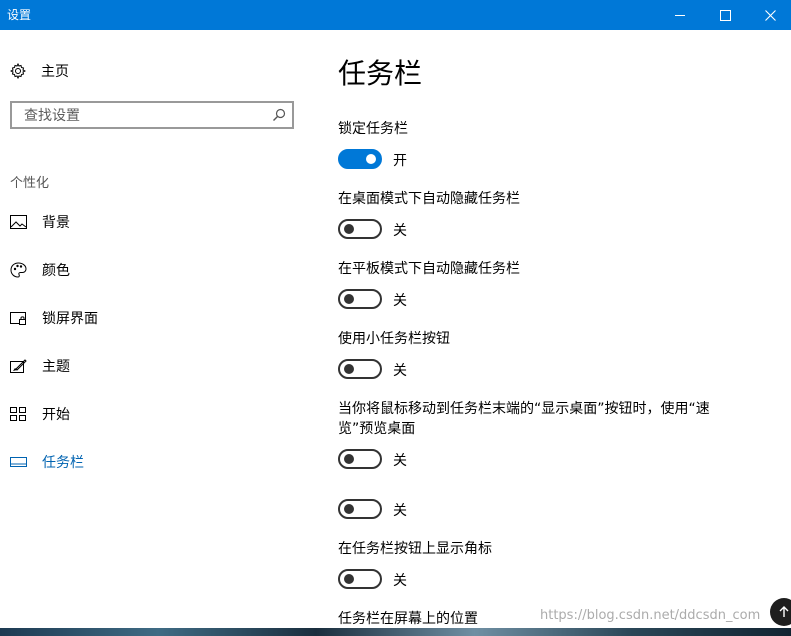  I want to click on minimize-icon, so click(680, 15).